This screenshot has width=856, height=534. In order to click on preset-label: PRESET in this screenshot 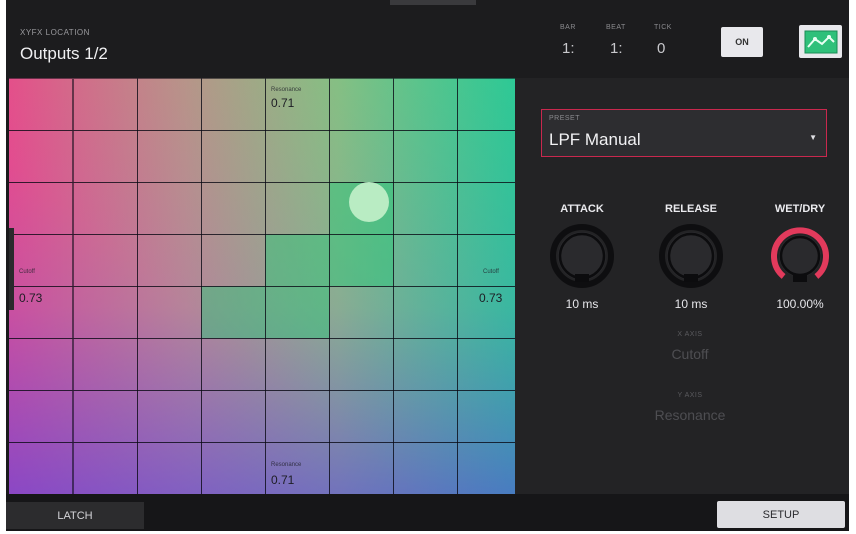, I will do `click(565, 118)`.